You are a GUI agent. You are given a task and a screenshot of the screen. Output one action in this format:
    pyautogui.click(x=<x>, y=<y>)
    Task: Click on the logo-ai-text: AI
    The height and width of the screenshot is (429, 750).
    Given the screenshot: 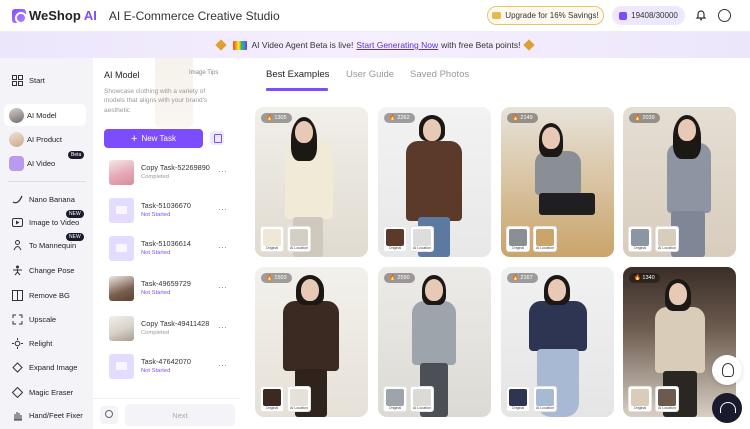 What is the action you would take?
    pyautogui.click(x=90, y=15)
    